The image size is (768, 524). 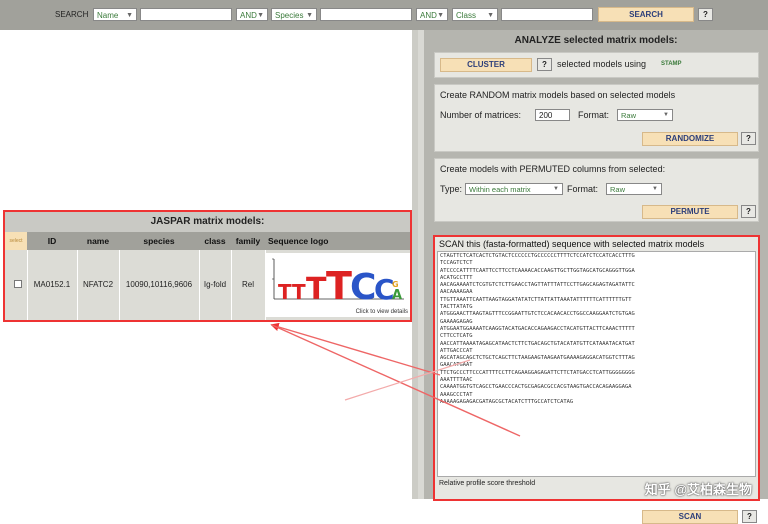 I want to click on logo-caption: Click to view details, so click(x=381, y=312).